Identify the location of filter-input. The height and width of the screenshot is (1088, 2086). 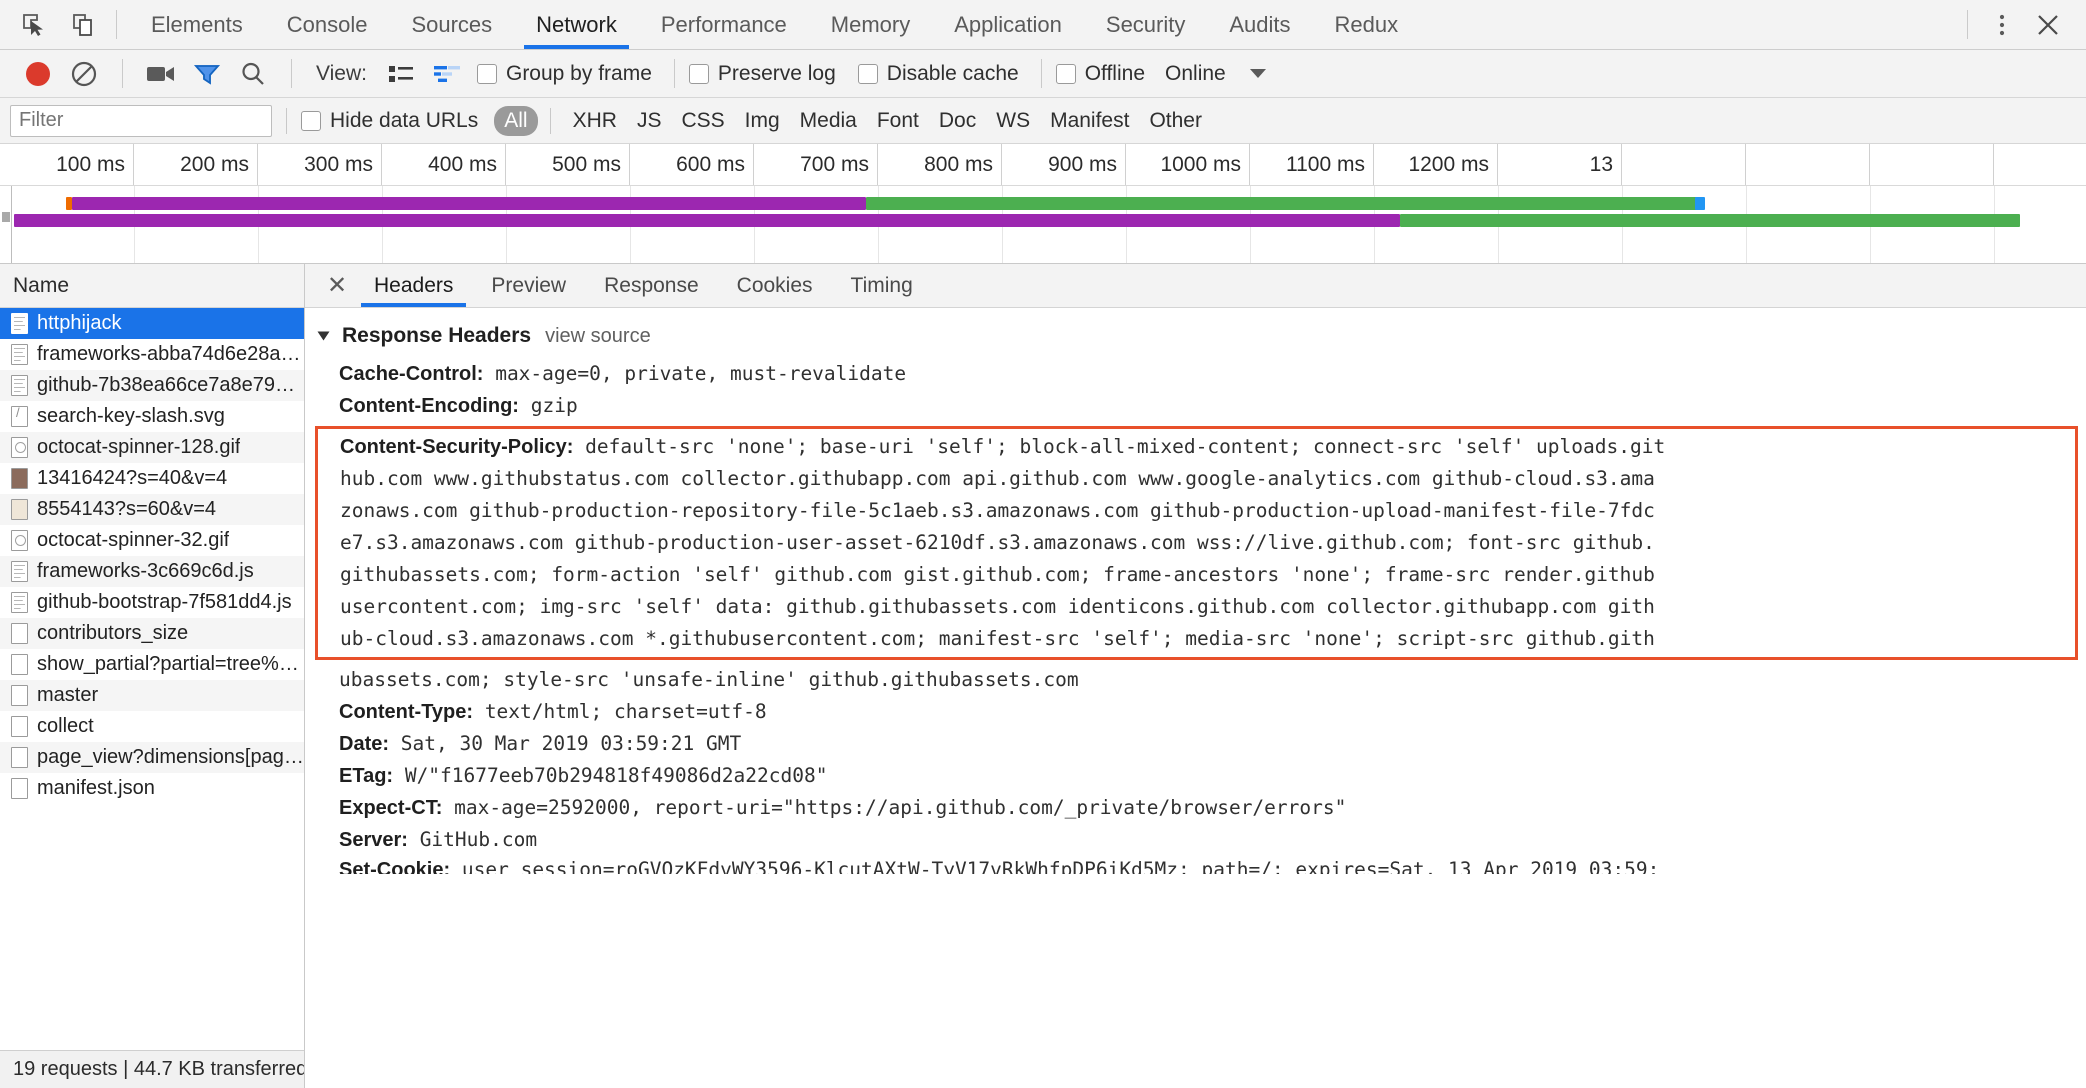
(141, 120).